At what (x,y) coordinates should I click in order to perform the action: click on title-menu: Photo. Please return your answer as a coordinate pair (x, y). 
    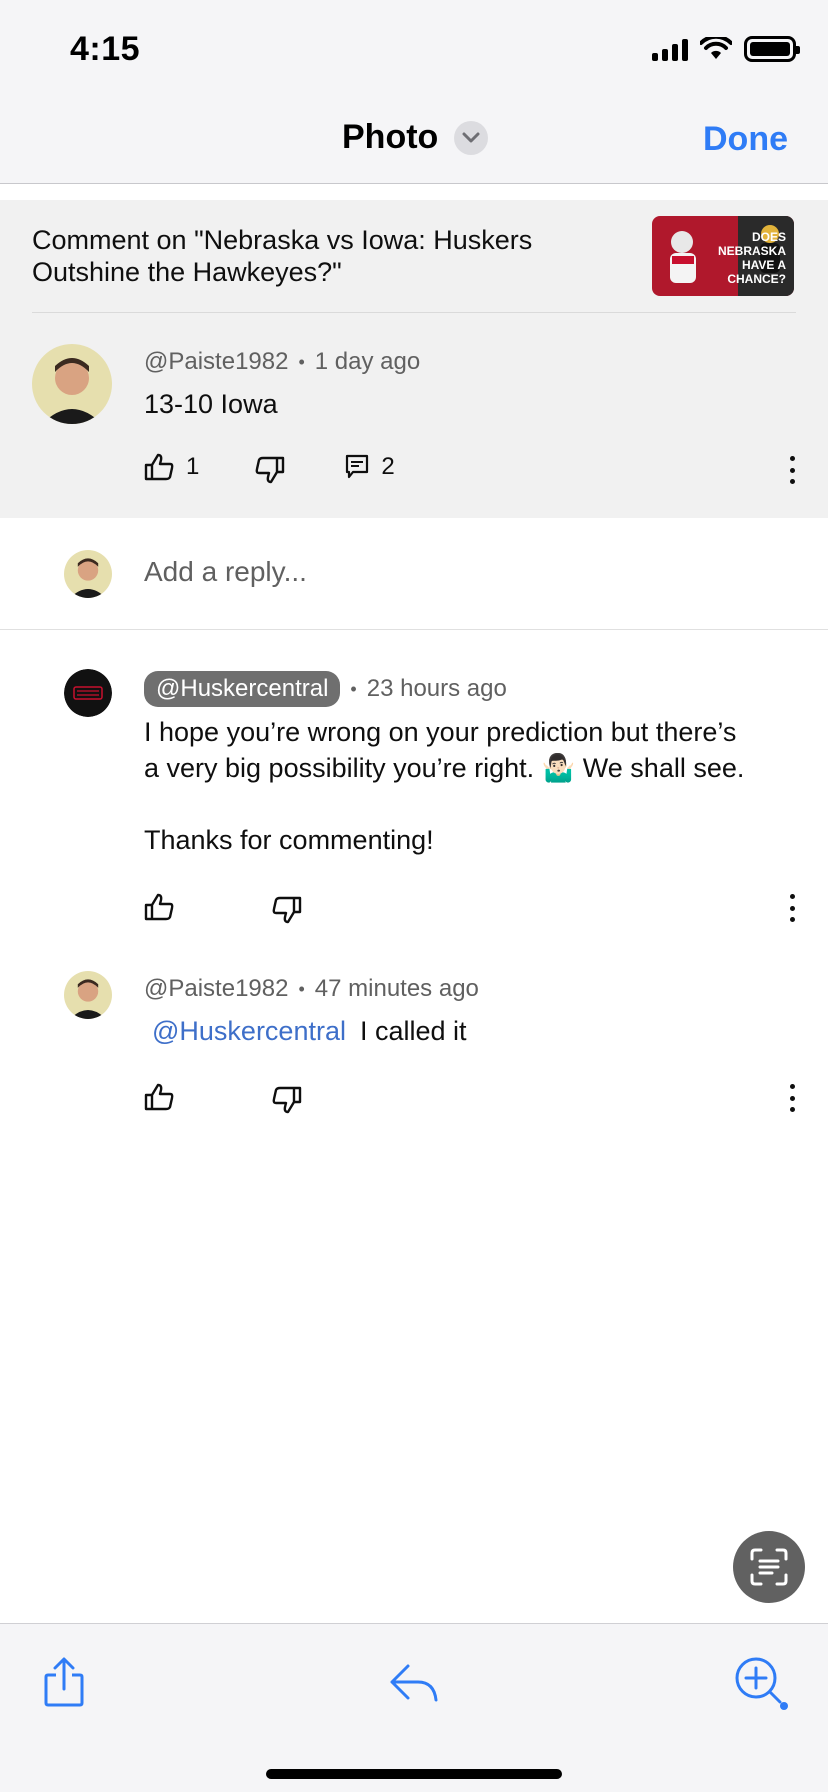
    Looking at the image, I should click on (415, 137).